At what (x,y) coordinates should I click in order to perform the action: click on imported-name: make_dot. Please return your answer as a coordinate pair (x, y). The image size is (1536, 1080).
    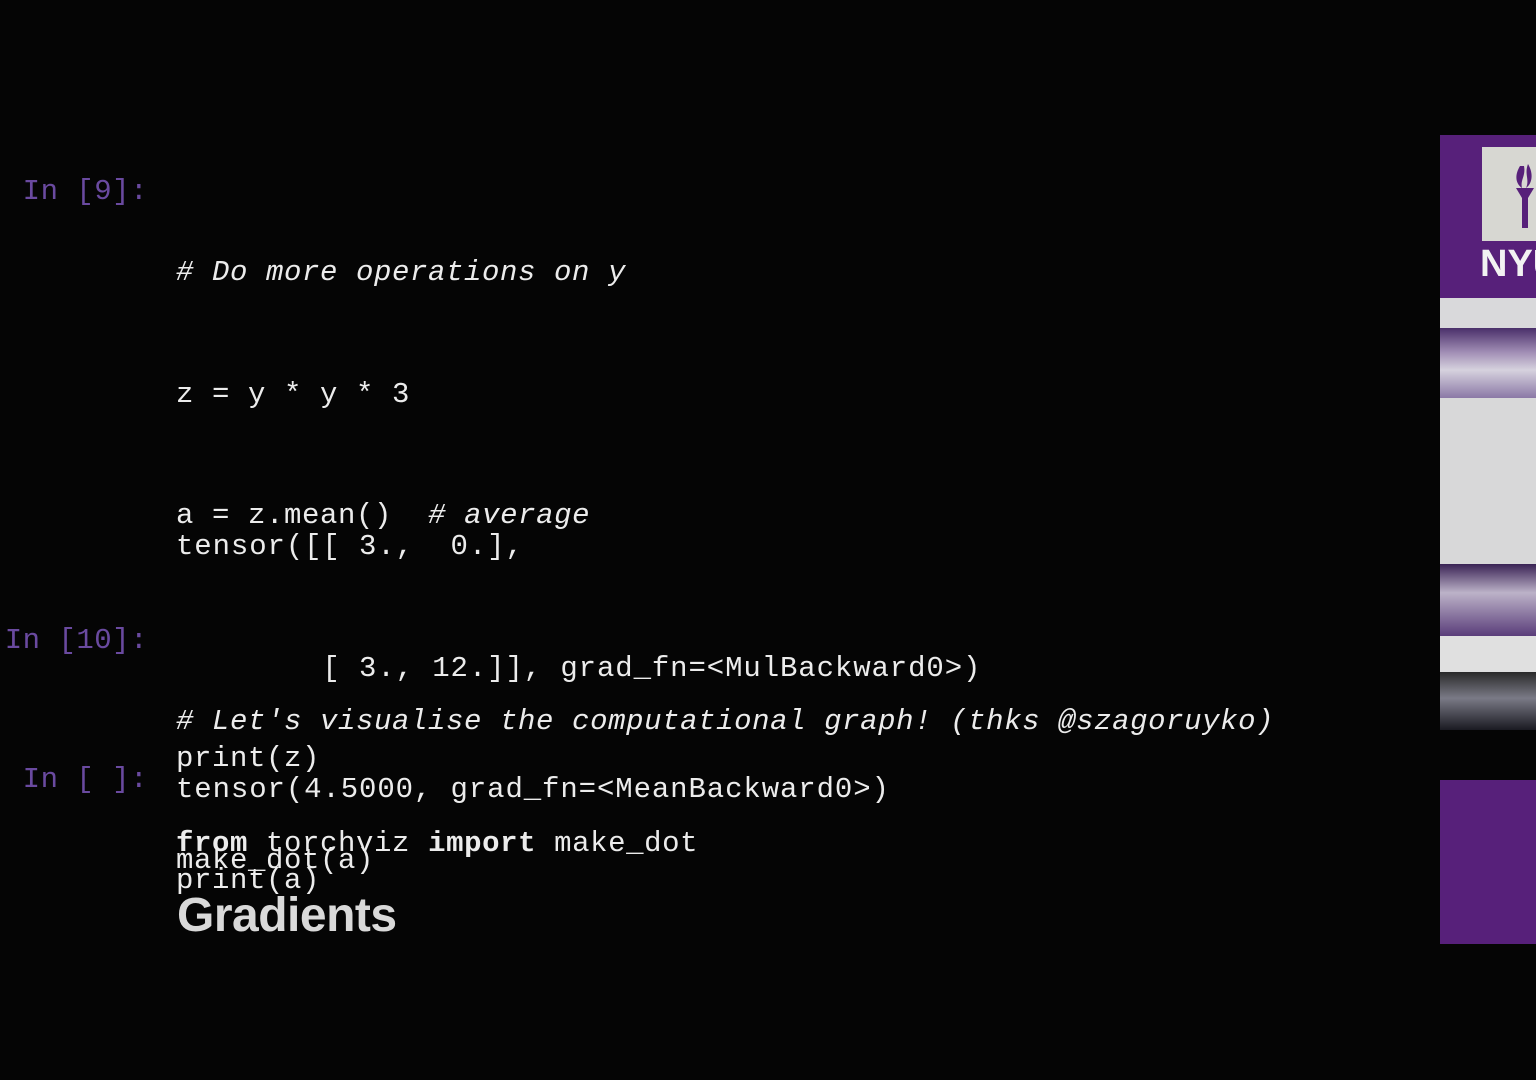
    Looking at the image, I should click on (626, 843).